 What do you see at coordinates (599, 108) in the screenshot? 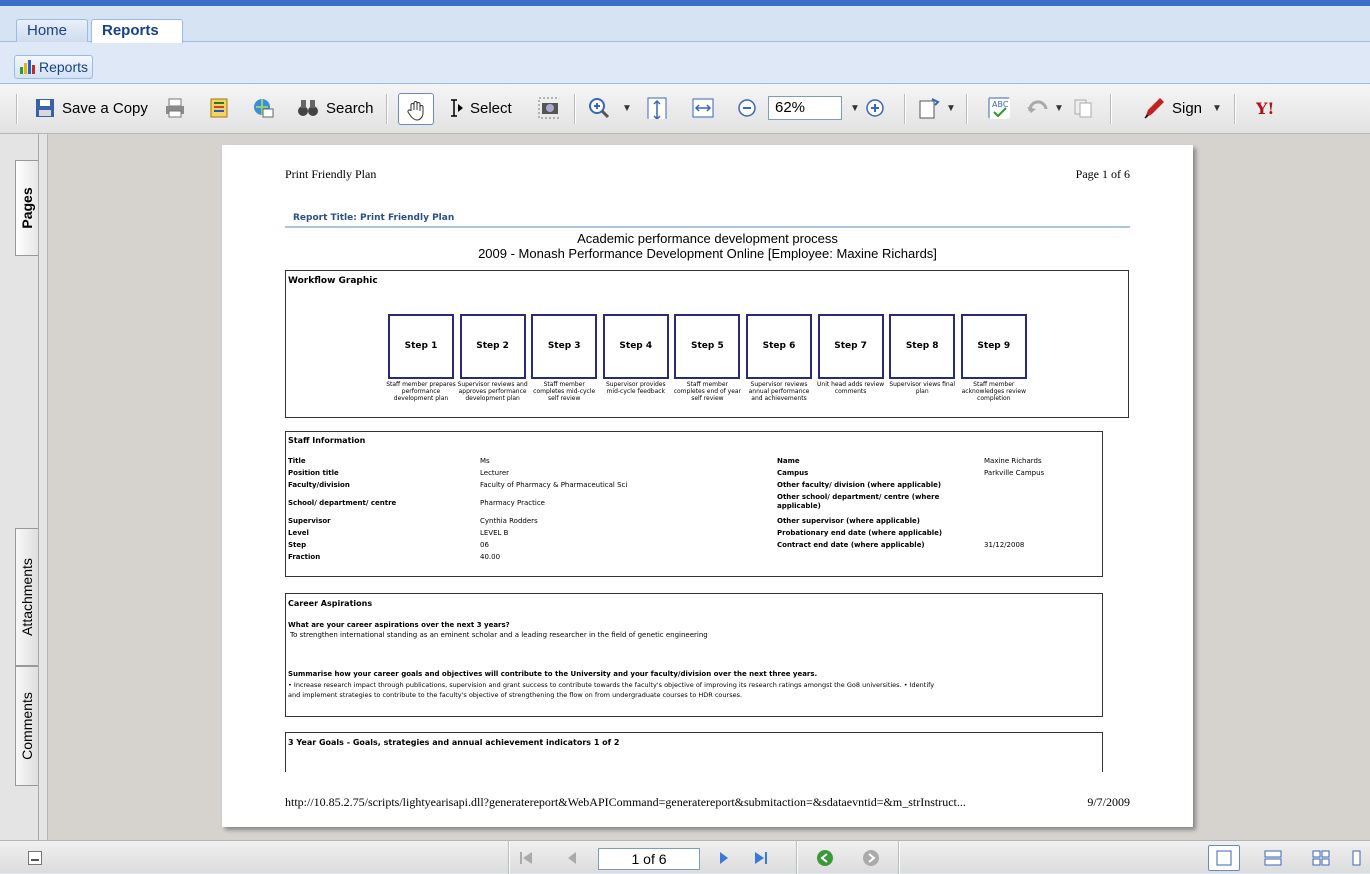
I see `zoom-in-magnifier-icon` at bounding box center [599, 108].